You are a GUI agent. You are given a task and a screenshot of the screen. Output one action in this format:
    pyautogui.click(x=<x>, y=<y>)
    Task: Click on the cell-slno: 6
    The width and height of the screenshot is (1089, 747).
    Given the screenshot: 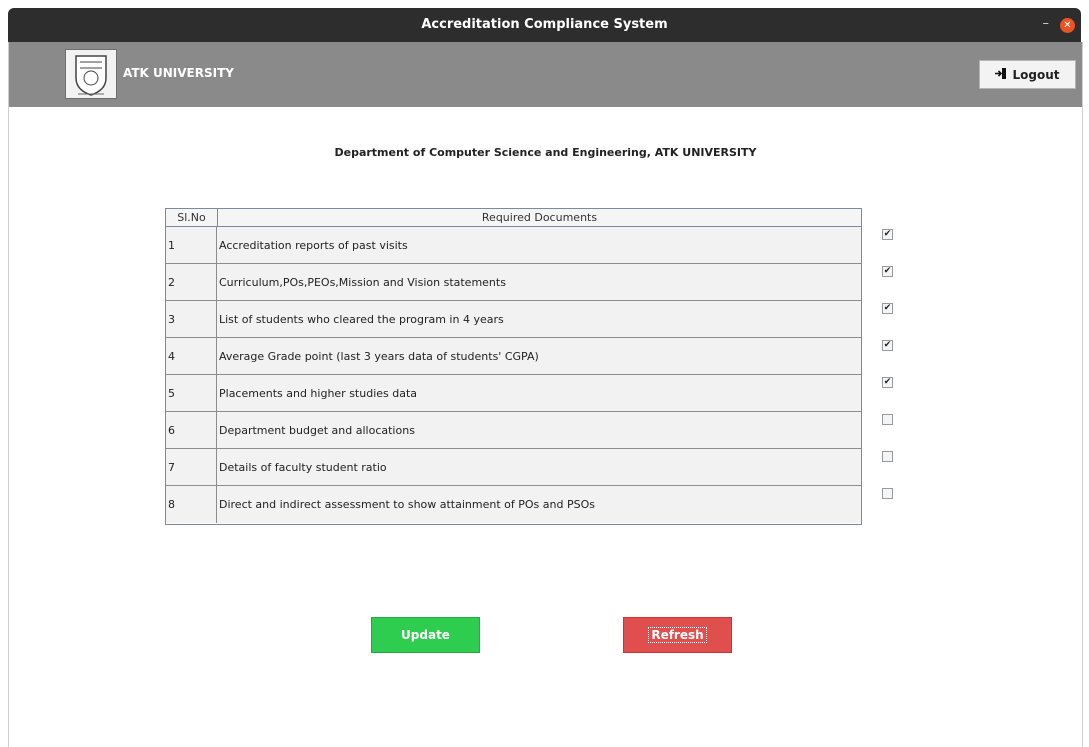 What is the action you would take?
    pyautogui.click(x=191, y=430)
    